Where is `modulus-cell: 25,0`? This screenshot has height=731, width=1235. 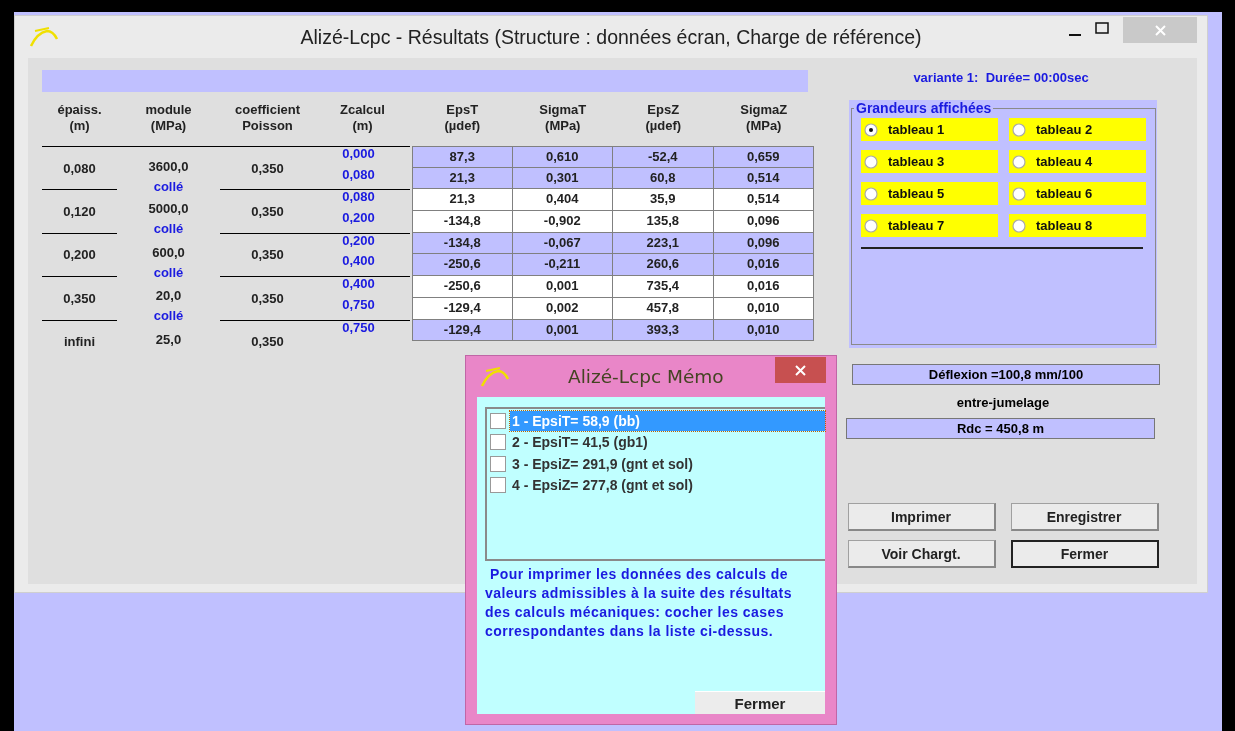
modulus-cell: 25,0 is located at coordinates (168, 339).